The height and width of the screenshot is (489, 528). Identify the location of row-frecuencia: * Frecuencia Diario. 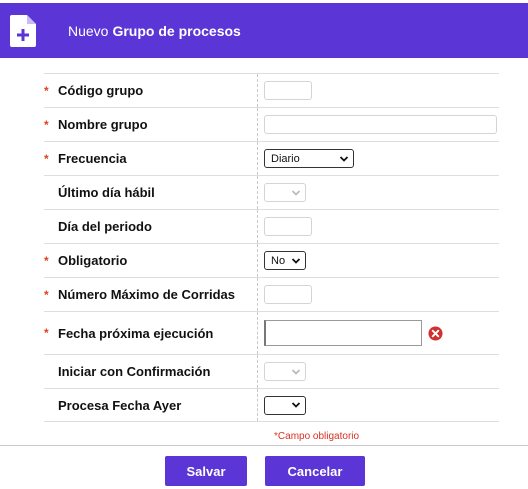
(271, 158).